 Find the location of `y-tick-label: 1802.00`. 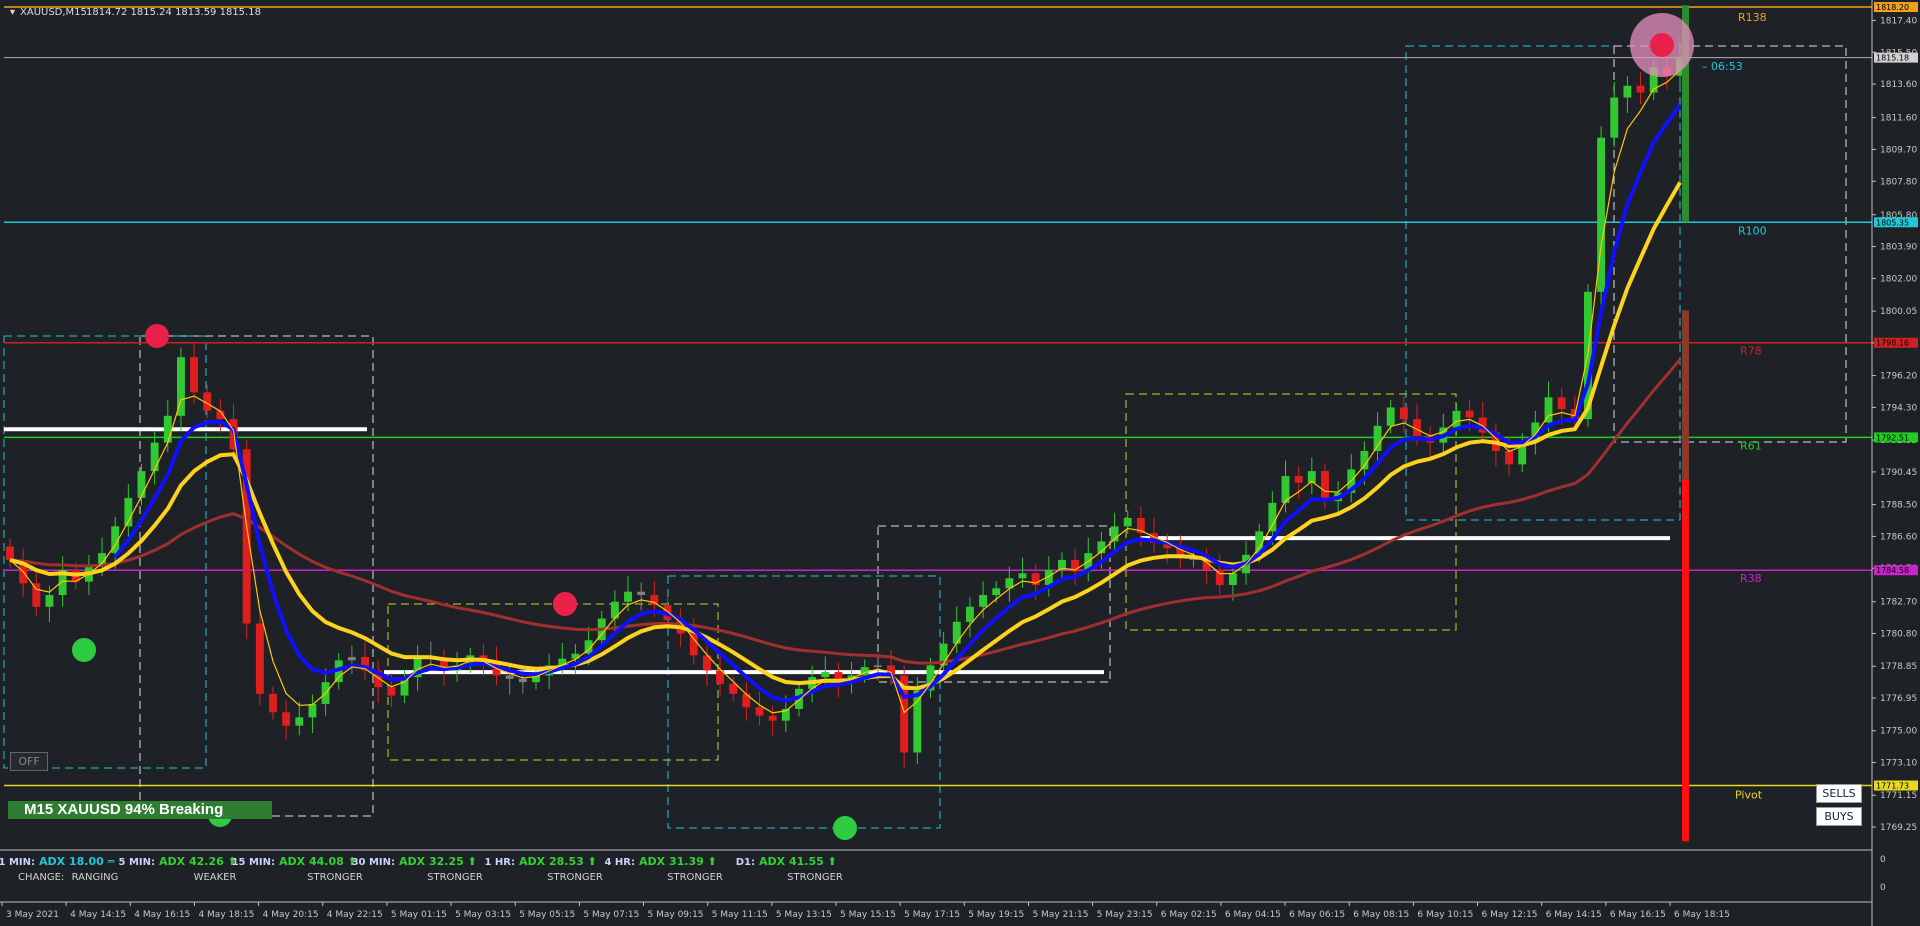

y-tick-label: 1802.00 is located at coordinates (1898, 279).